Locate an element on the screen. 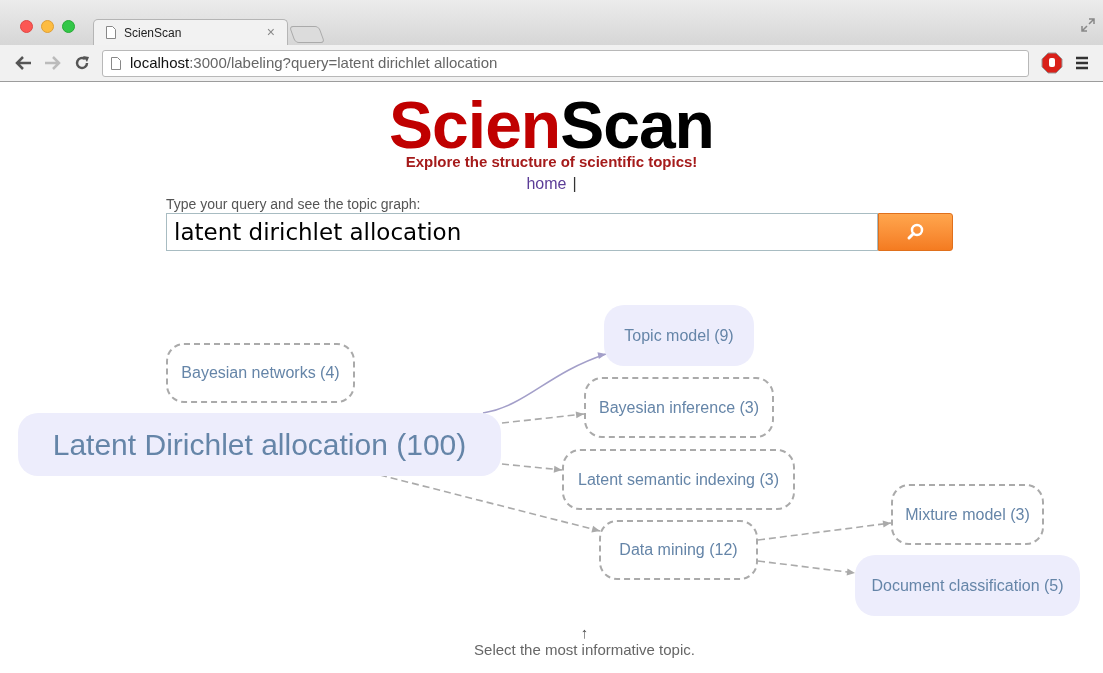 This screenshot has height=673, width=1103. topic-node: Latent Dirichlet allocation (100) is located at coordinates (259, 444).